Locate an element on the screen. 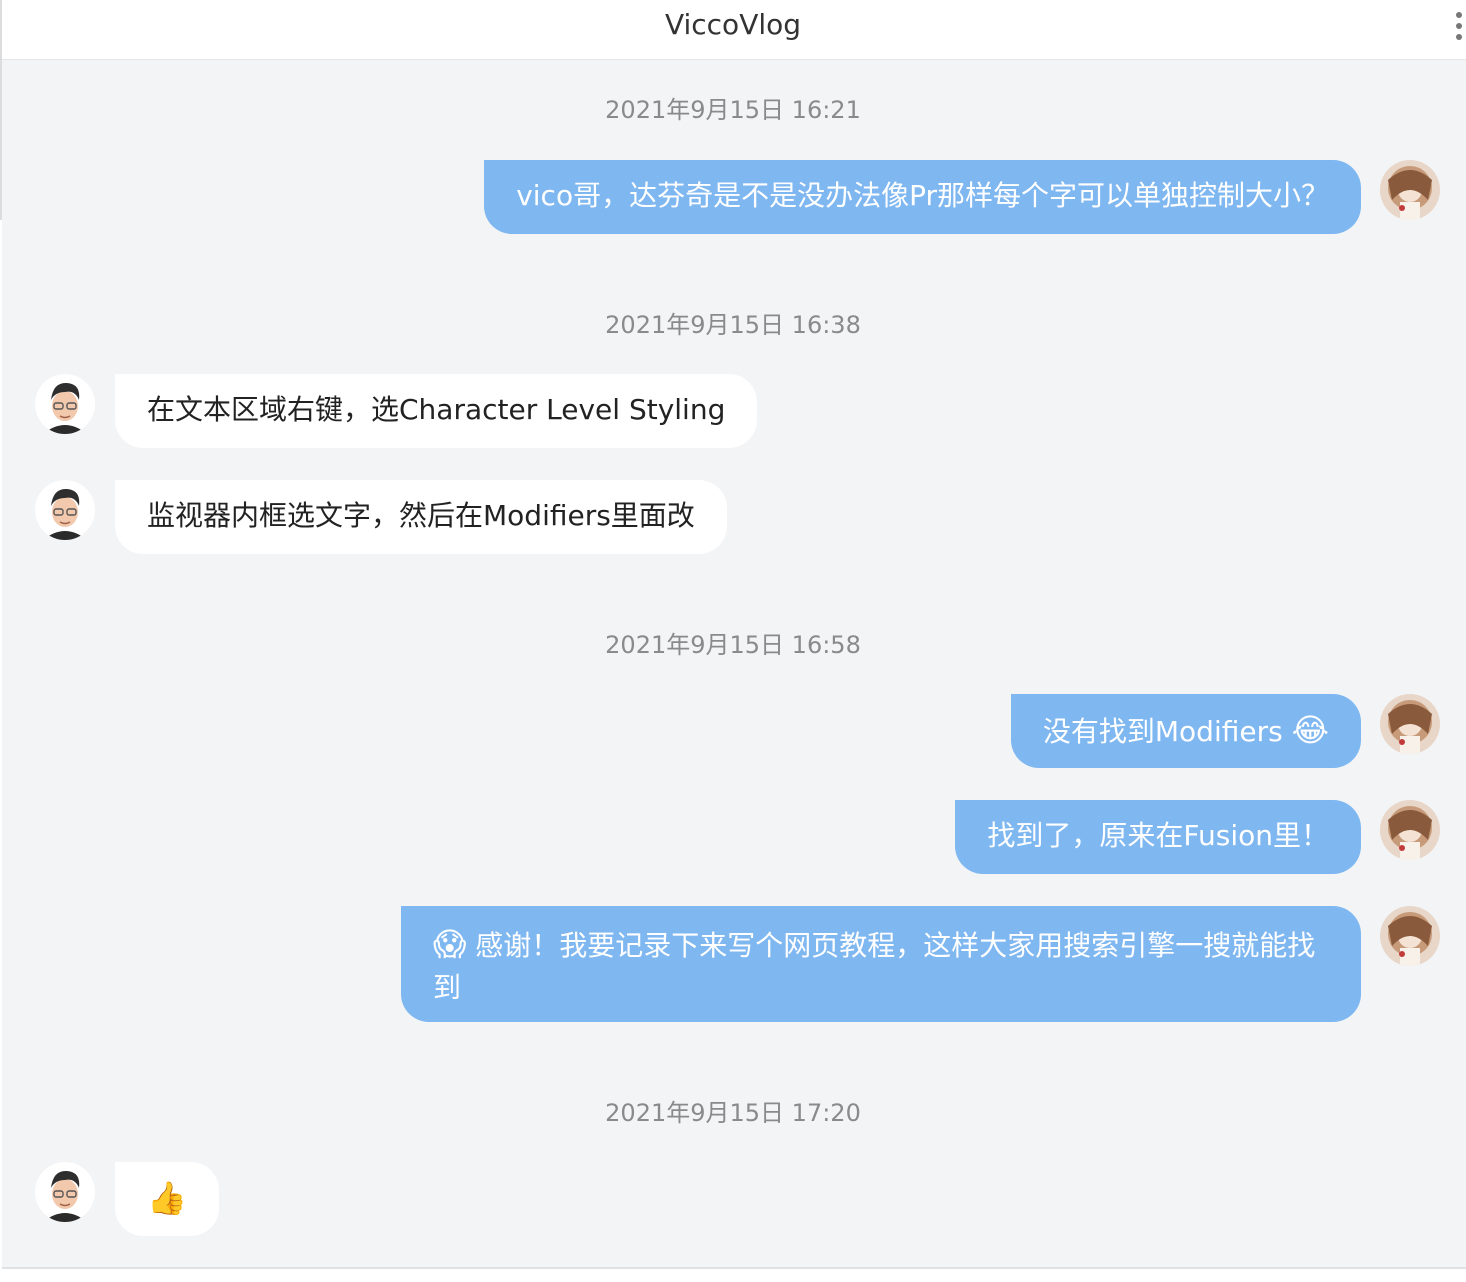  more-vertical-icon is located at coordinates (1459, 26).